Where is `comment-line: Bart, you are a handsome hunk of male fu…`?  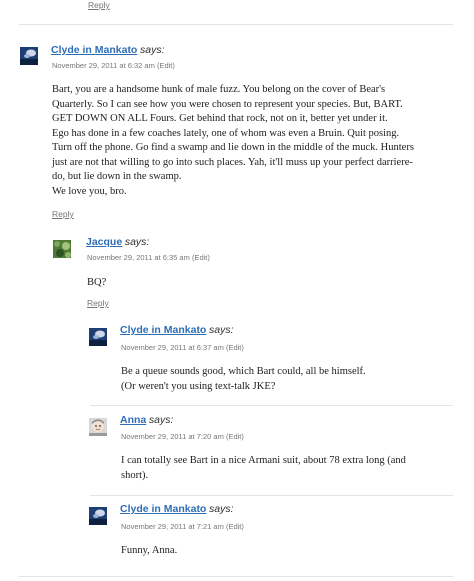 comment-line: Bart, you are a handsome hunk of male fu… is located at coordinates (219, 89).